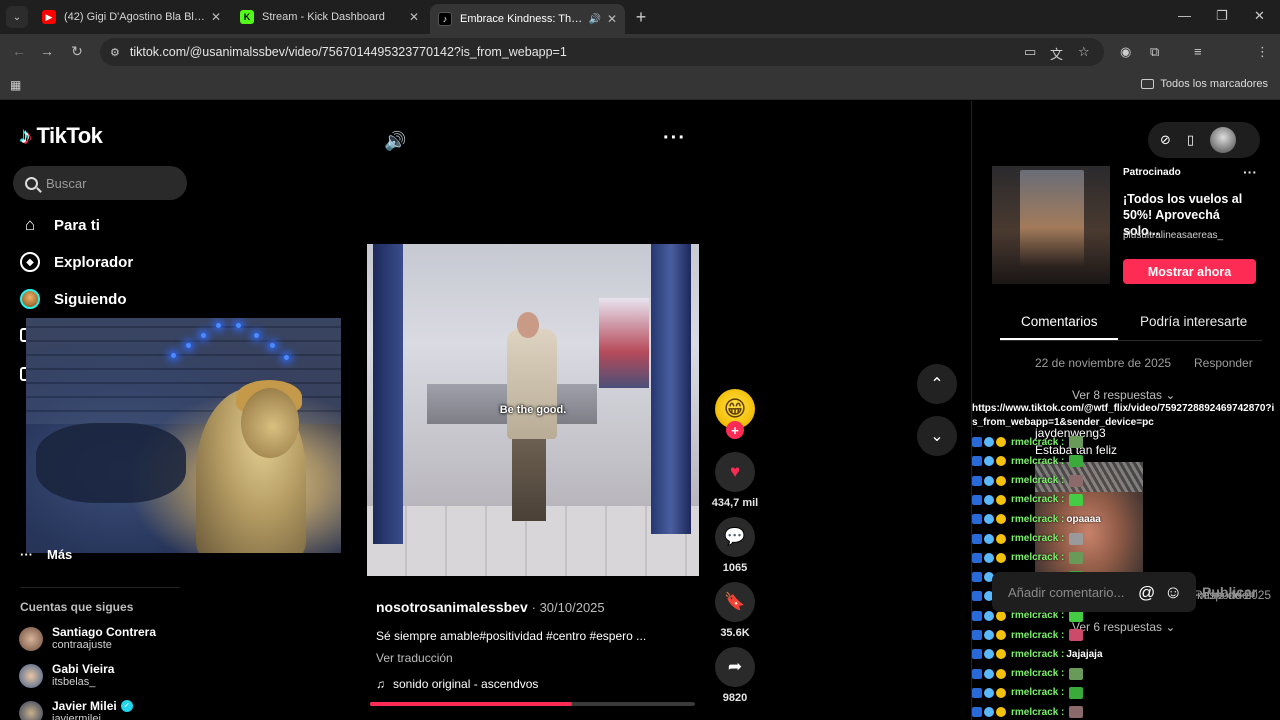 The height and width of the screenshot is (720, 1280). I want to click on video-author-row: nosotrosanimalessbev · 30/10/2025, so click(490, 607).